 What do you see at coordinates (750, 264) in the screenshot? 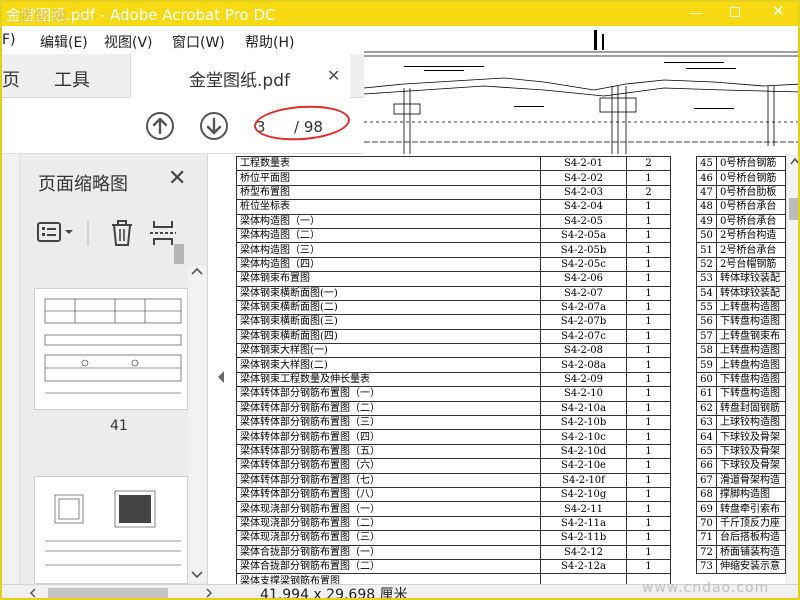
I see `drawing-name-cell: 2号台帽钢筋` at bounding box center [750, 264].